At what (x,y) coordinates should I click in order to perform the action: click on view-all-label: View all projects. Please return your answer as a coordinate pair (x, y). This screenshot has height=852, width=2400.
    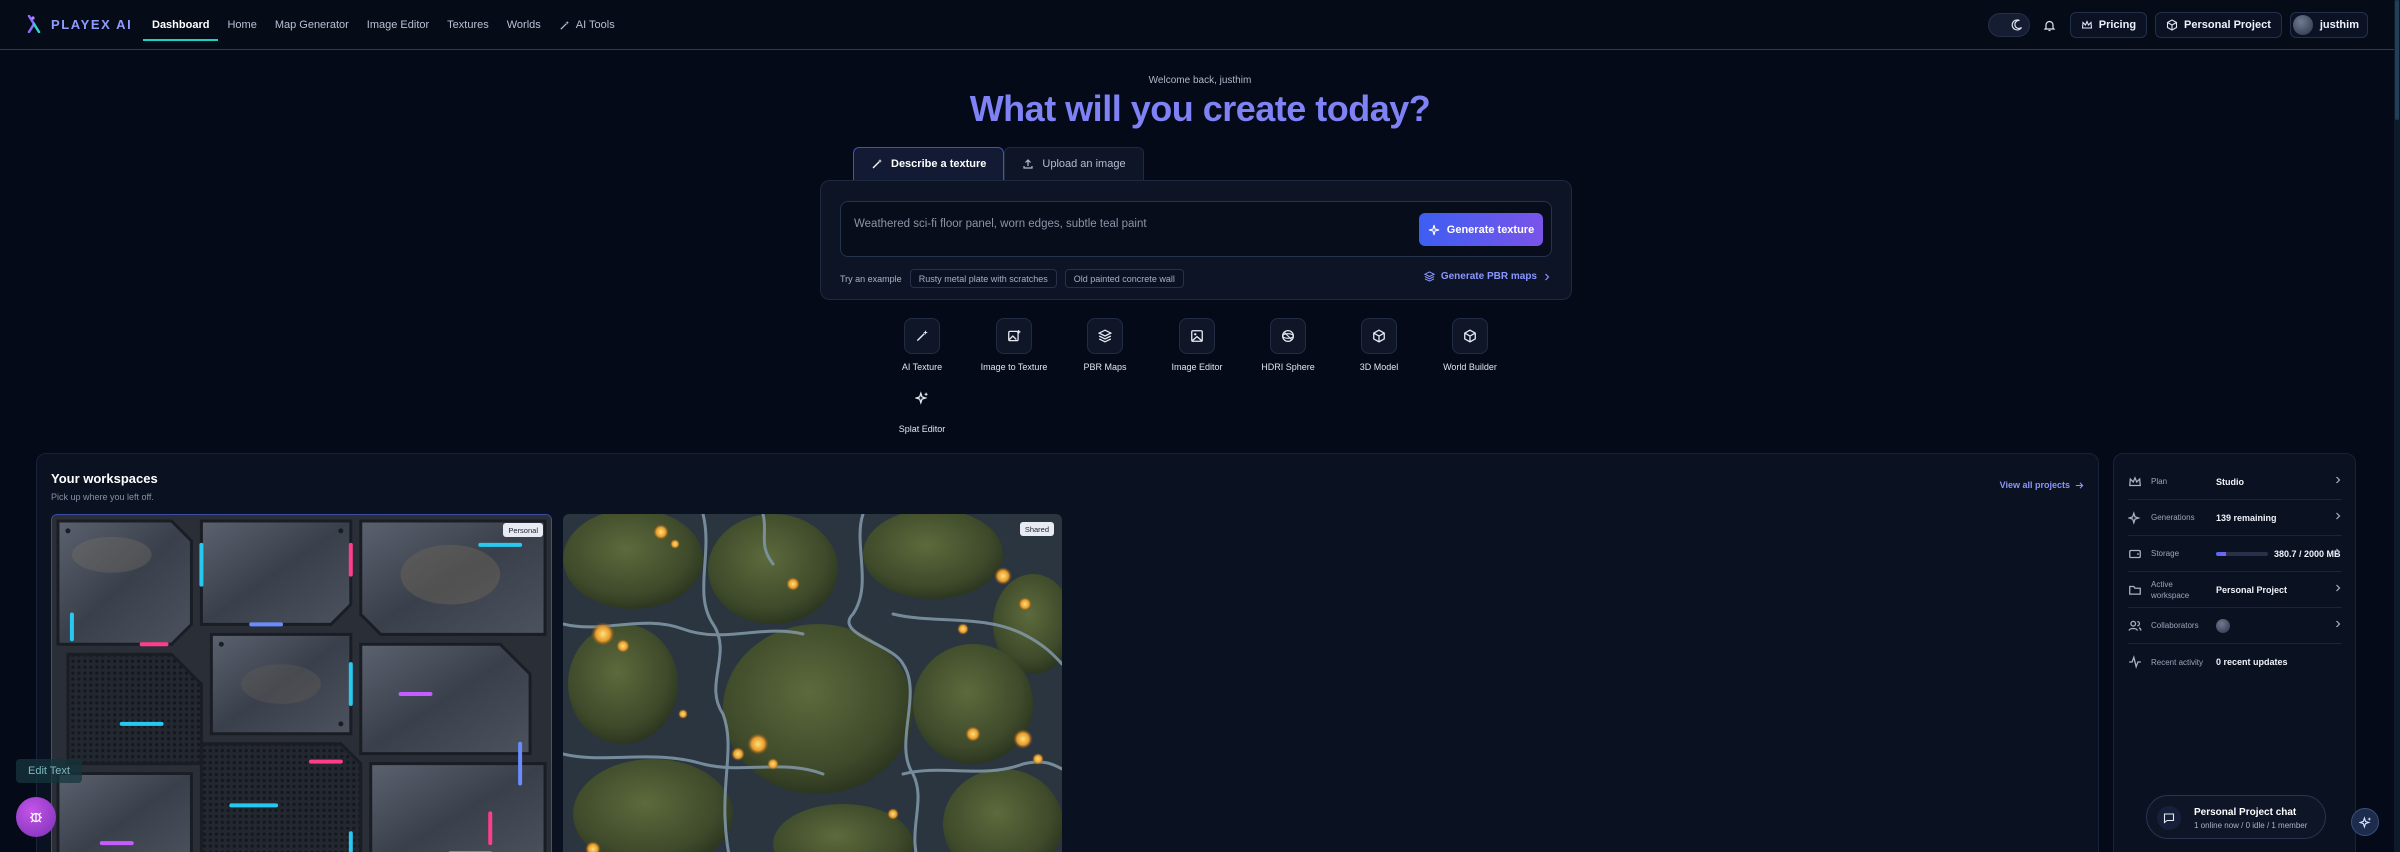
    Looking at the image, I should click on (2034, 485).